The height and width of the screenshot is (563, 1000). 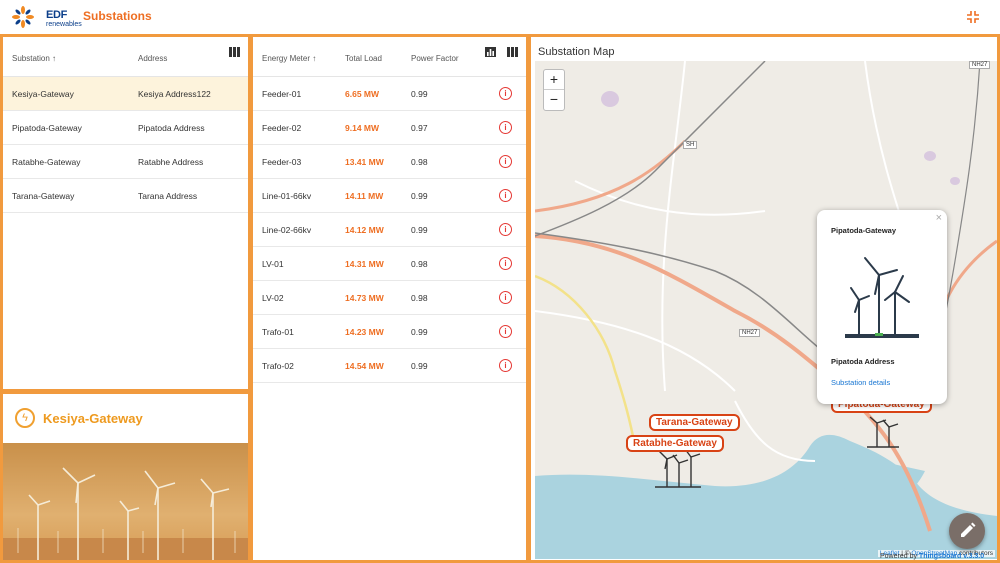 I want to click on table-row: LV-02 14.73 MW 0.98 i, so click(x=389, y=298).